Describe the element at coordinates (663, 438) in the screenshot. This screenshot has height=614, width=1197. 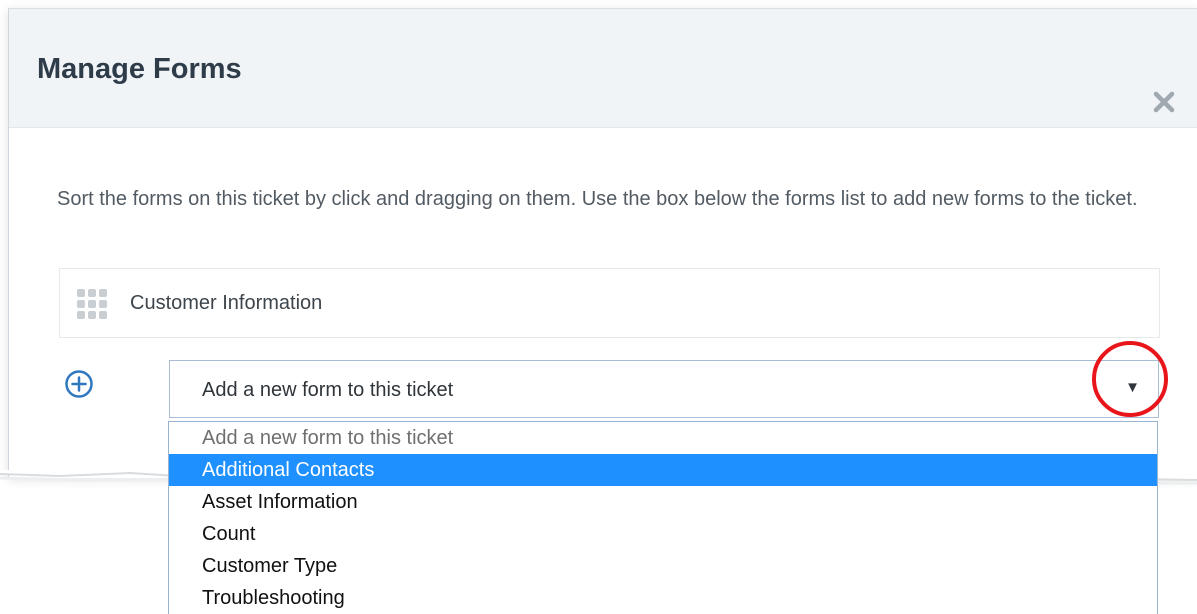
I see `dropdown-option: Add a new form to this ticket` at that location.